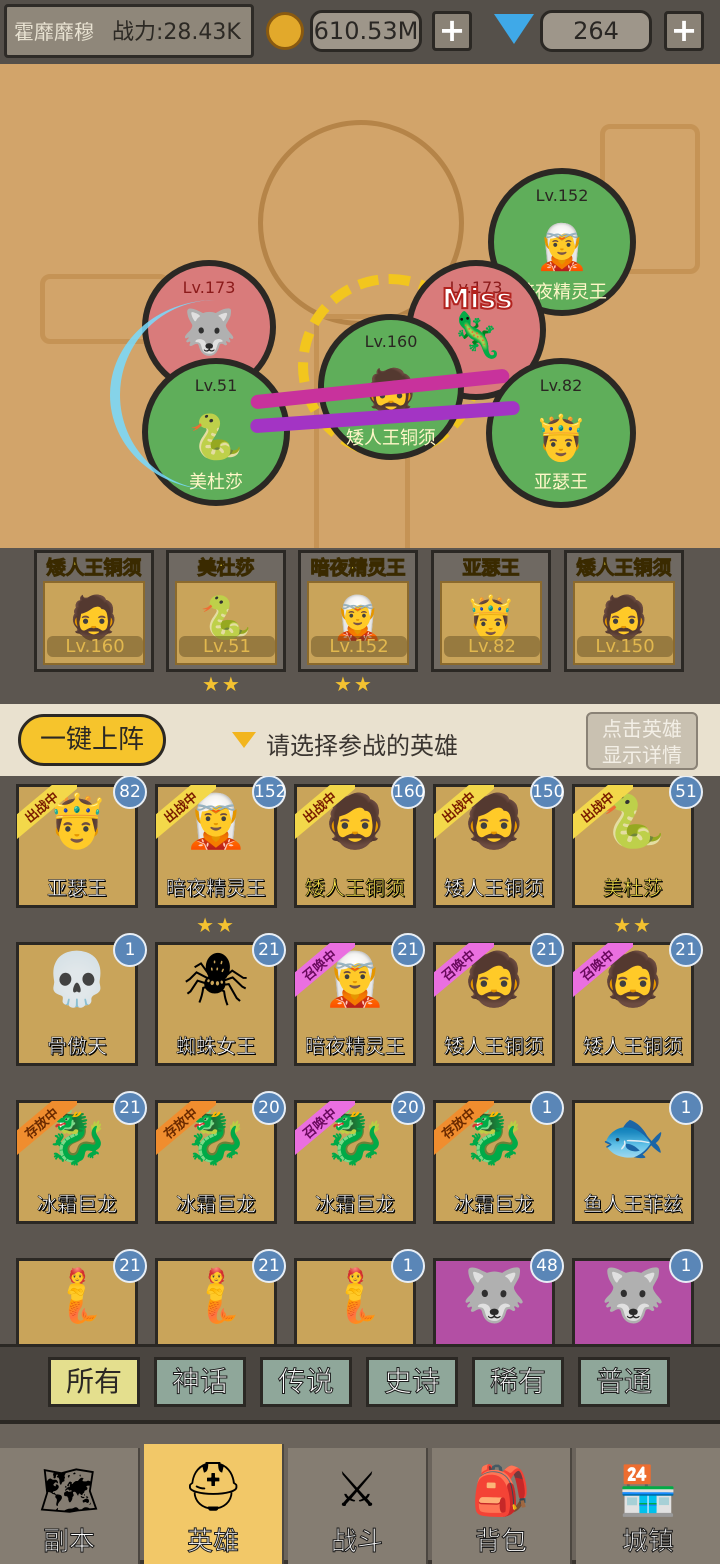  Describe the element at coordinates (498, 1296) in the screenshot. I see `hero-card: 🐺 48` at that location.